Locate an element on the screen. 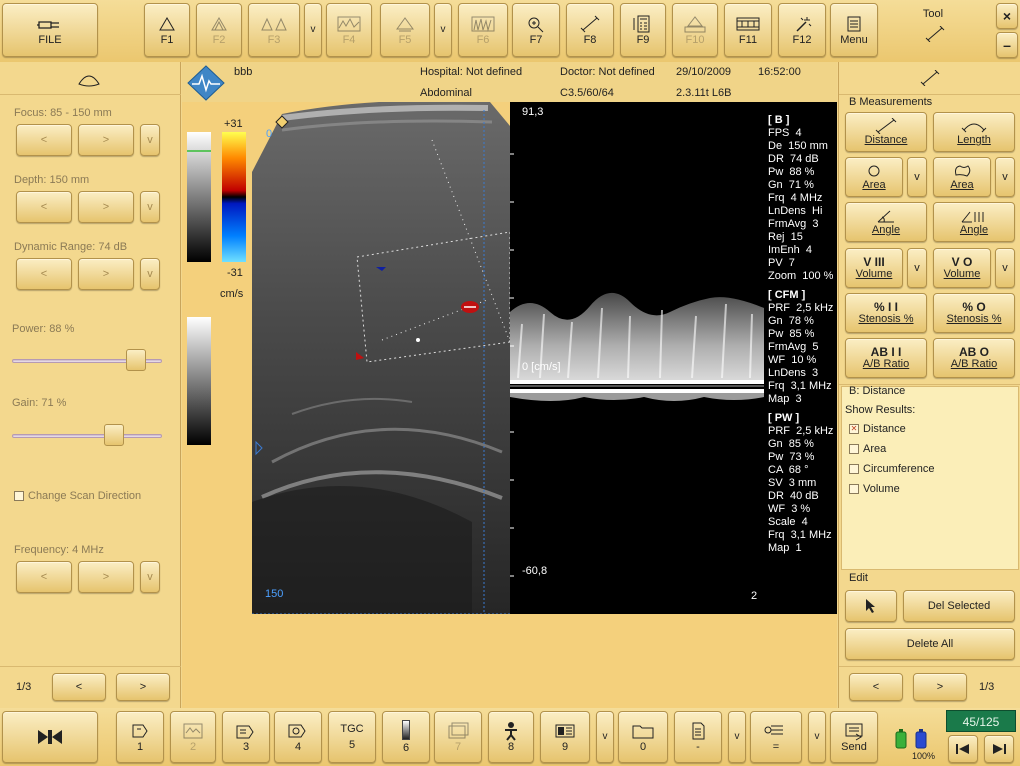 The image size is (1020, 766). area-trace-button: Area is located at coordinates (962, 177).